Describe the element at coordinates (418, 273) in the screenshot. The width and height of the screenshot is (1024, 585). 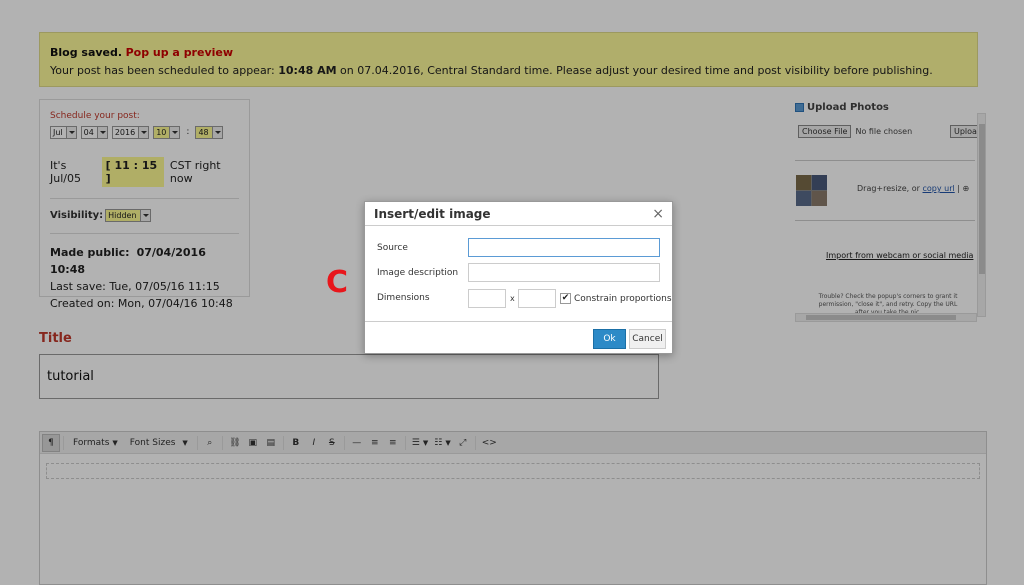
I see `description-label: Image description` at that location.